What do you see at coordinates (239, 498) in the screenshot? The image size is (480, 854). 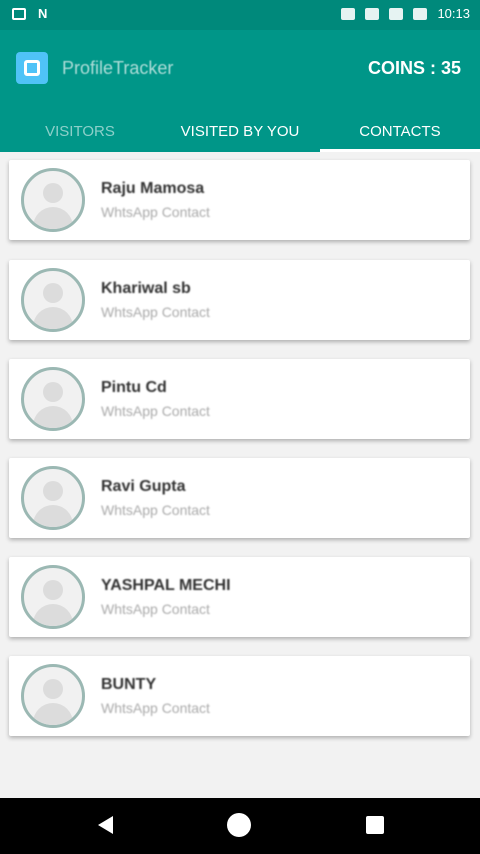 I see `contact-card: Ravi Gupta WhtsApp Contact` at bounding box center [239, 498].